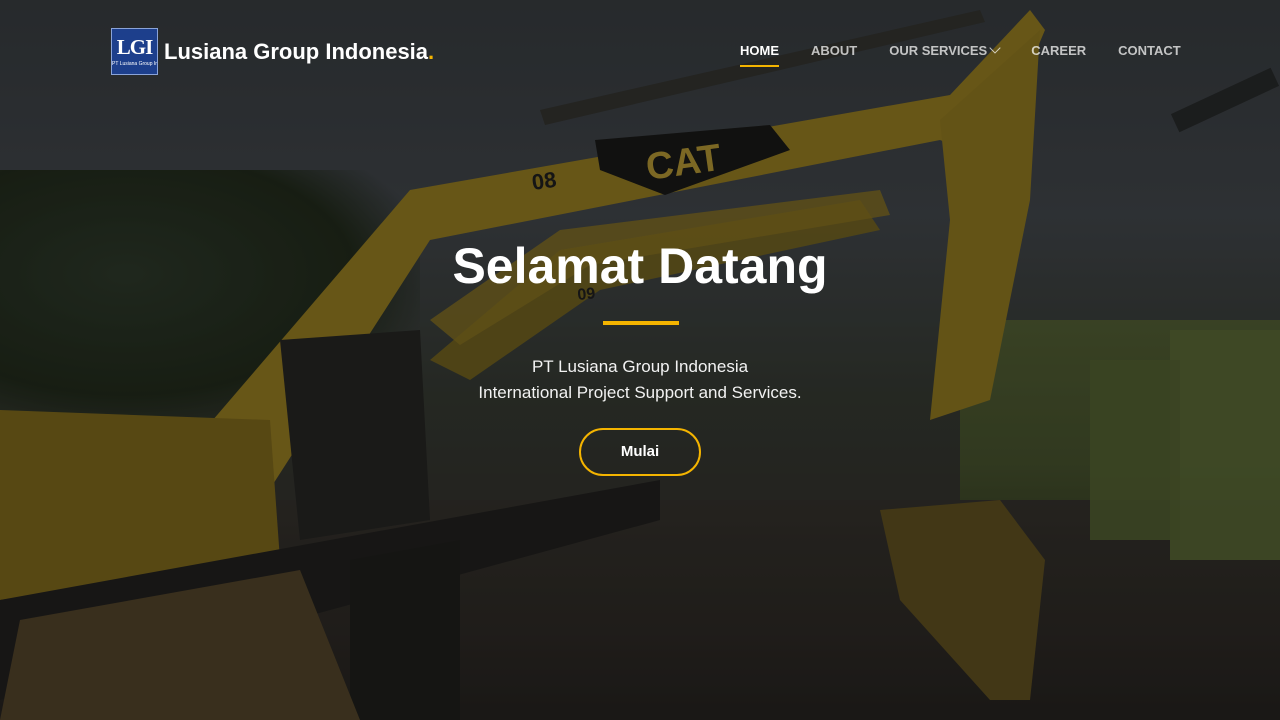 This screenshot has height=720, width=1280. I want to click on logo-mark-text: LGI, so click(135, 47).